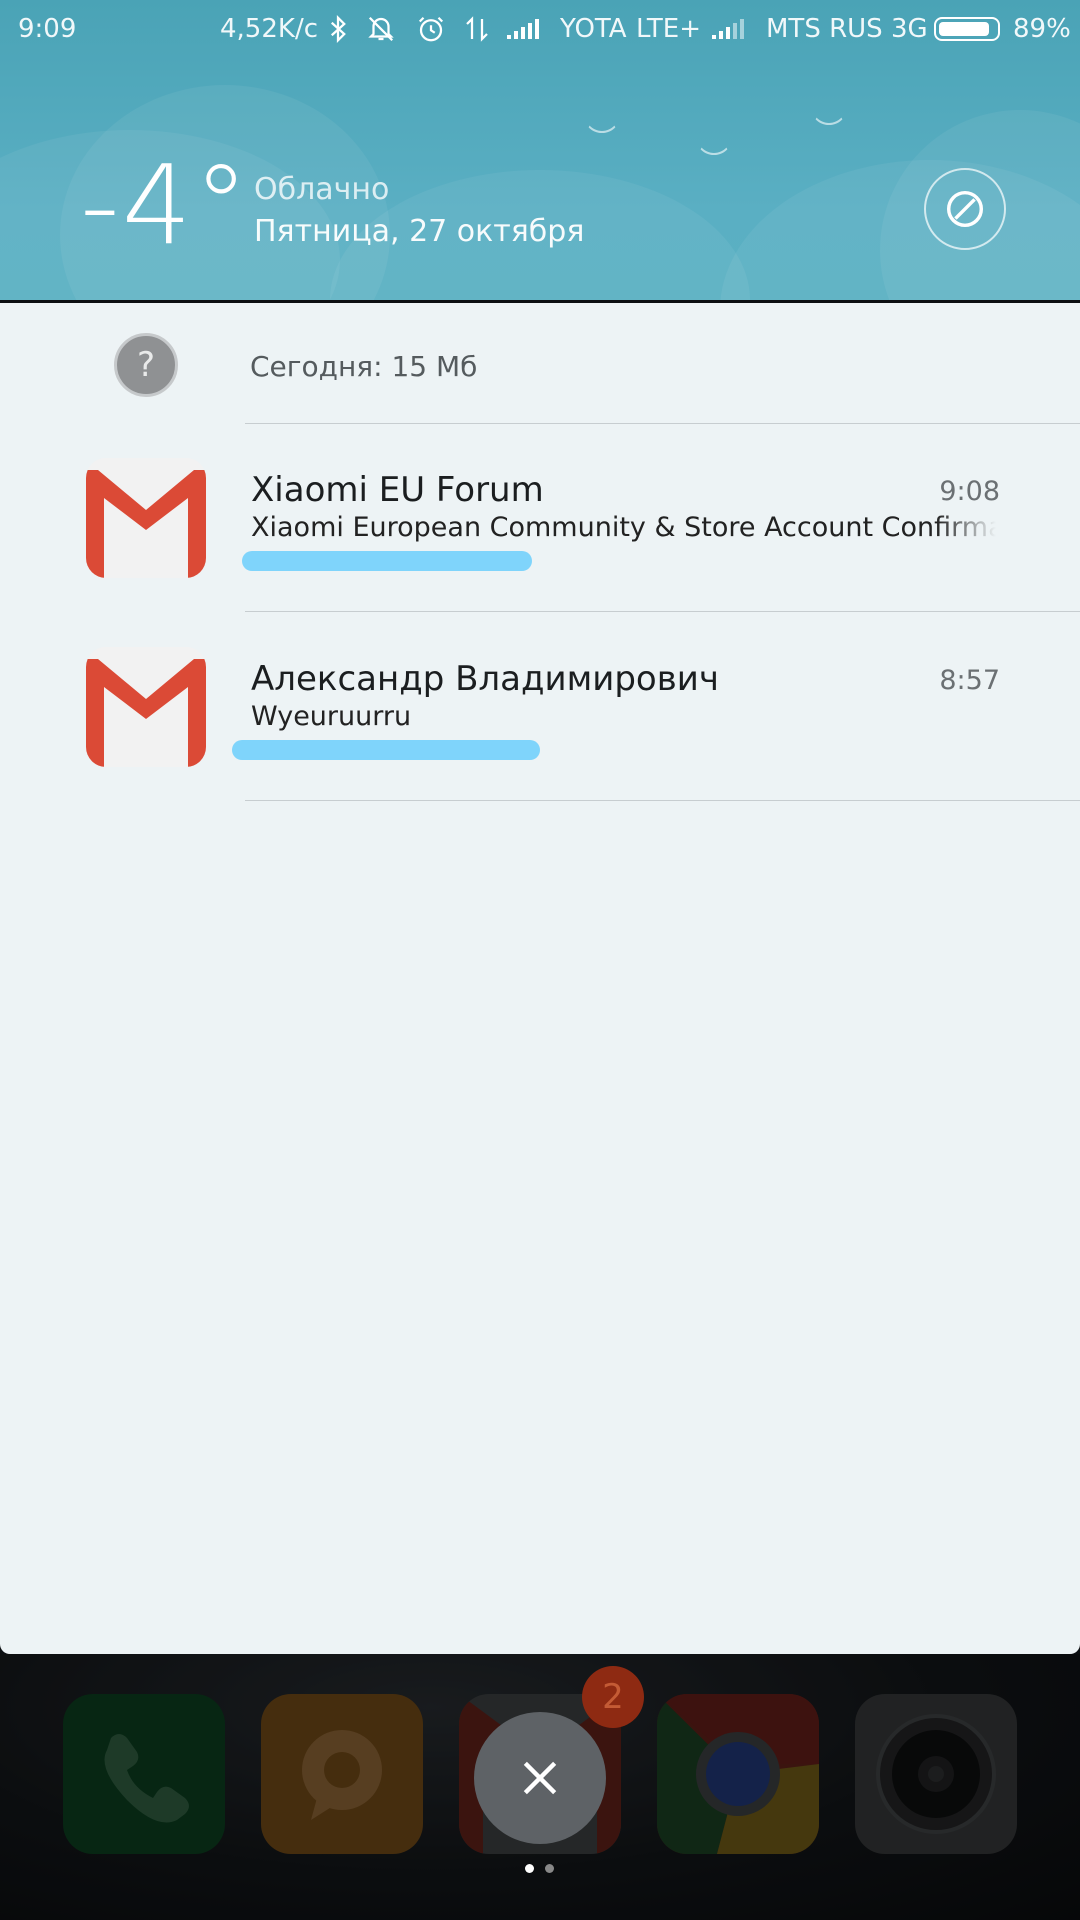 This screenshot has height=1920, width=1080. Describe the element at coordinates (331, 716) in the screenshot. I see `notification-body: Wyeuruurru` at that location.